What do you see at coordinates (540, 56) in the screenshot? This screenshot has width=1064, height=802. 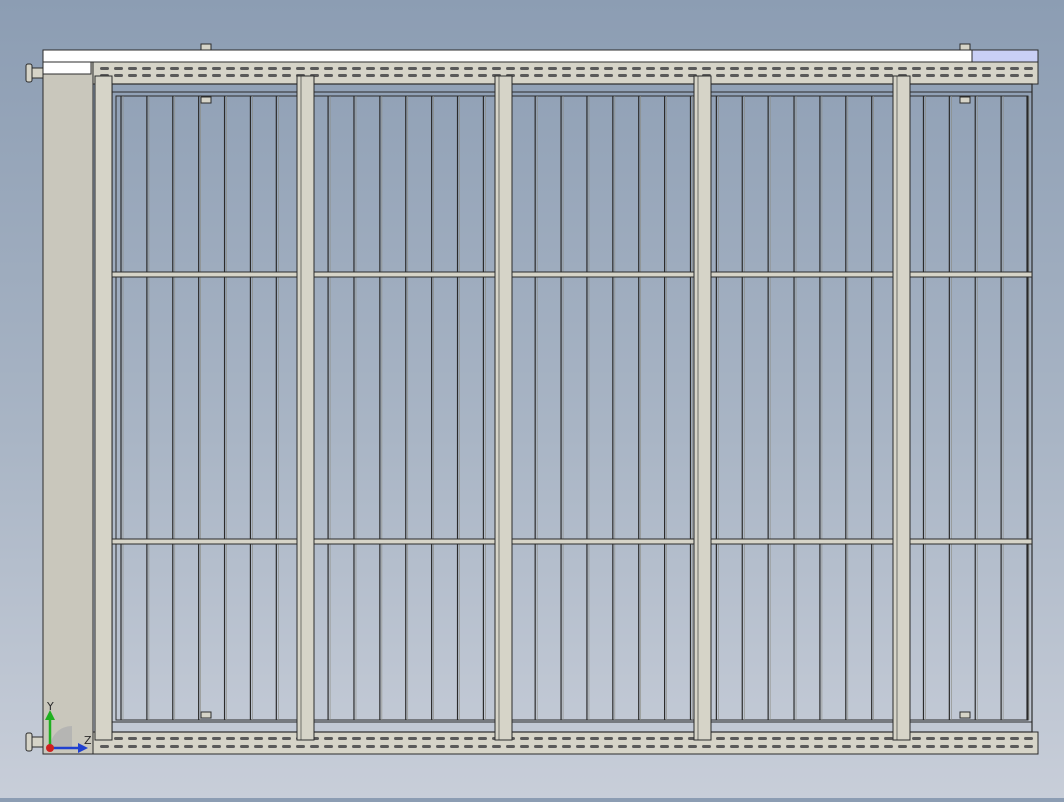 I see `top-cover-strip` at bounding box center [540, 56].